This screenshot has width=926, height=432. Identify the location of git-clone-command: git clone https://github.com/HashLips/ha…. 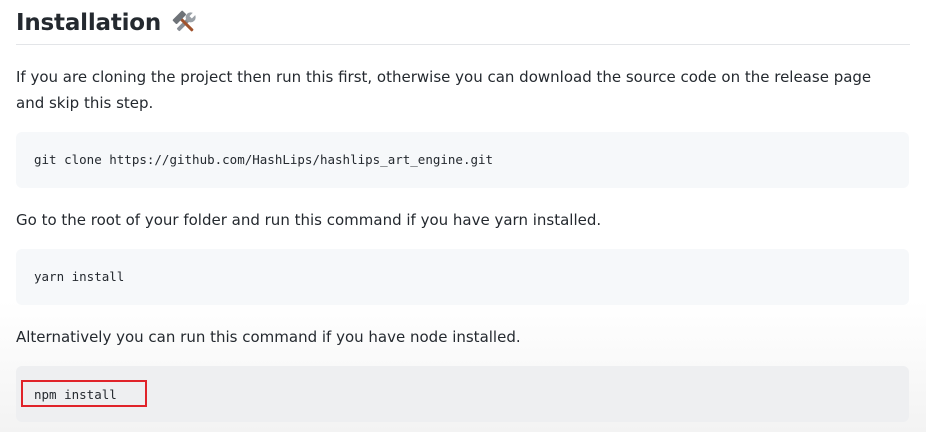
(264, 159).